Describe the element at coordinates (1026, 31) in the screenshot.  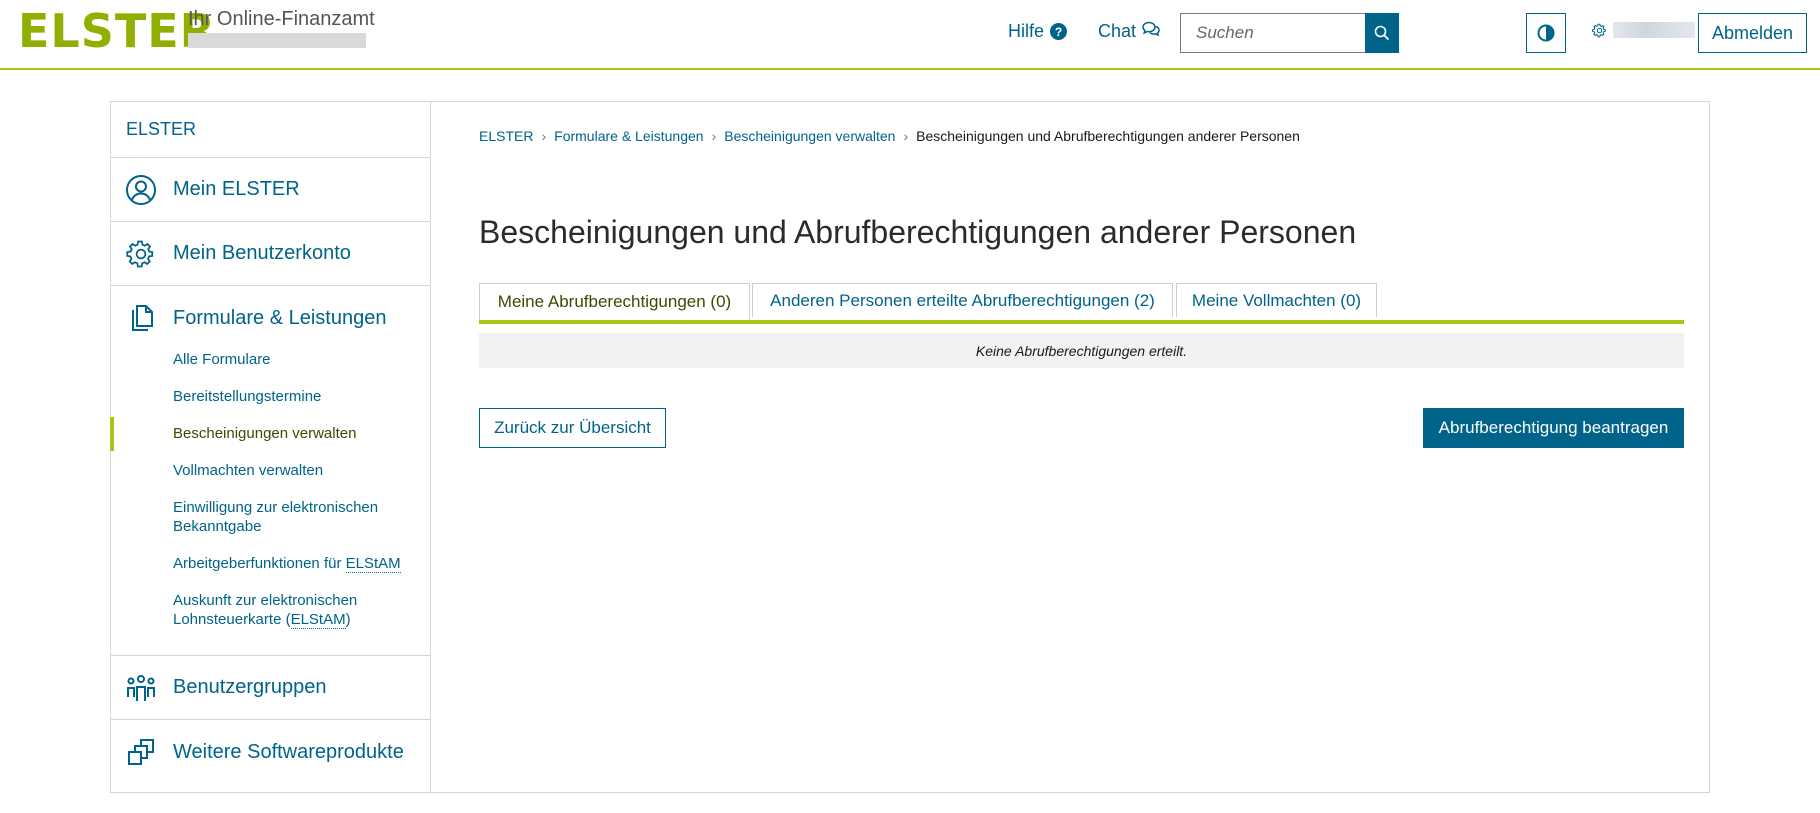
I see `help-link-label: Hilfe` at that location.